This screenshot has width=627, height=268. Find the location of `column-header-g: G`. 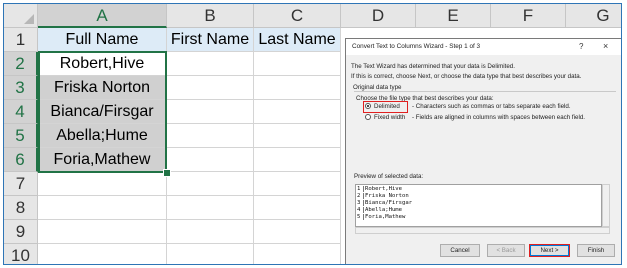

column-header-g: G is located at coordinates (593, 16).